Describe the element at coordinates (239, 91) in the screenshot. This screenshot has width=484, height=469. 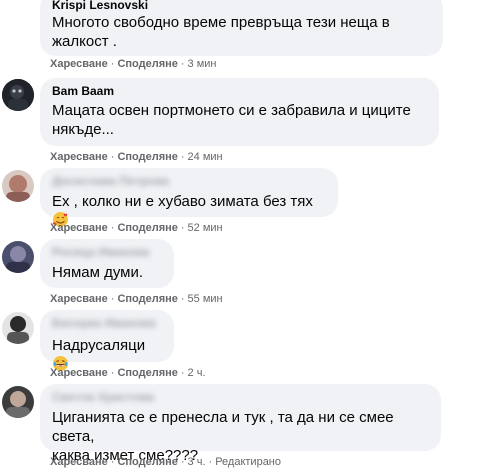
I see `comment-author: Bam Baam` at that location.